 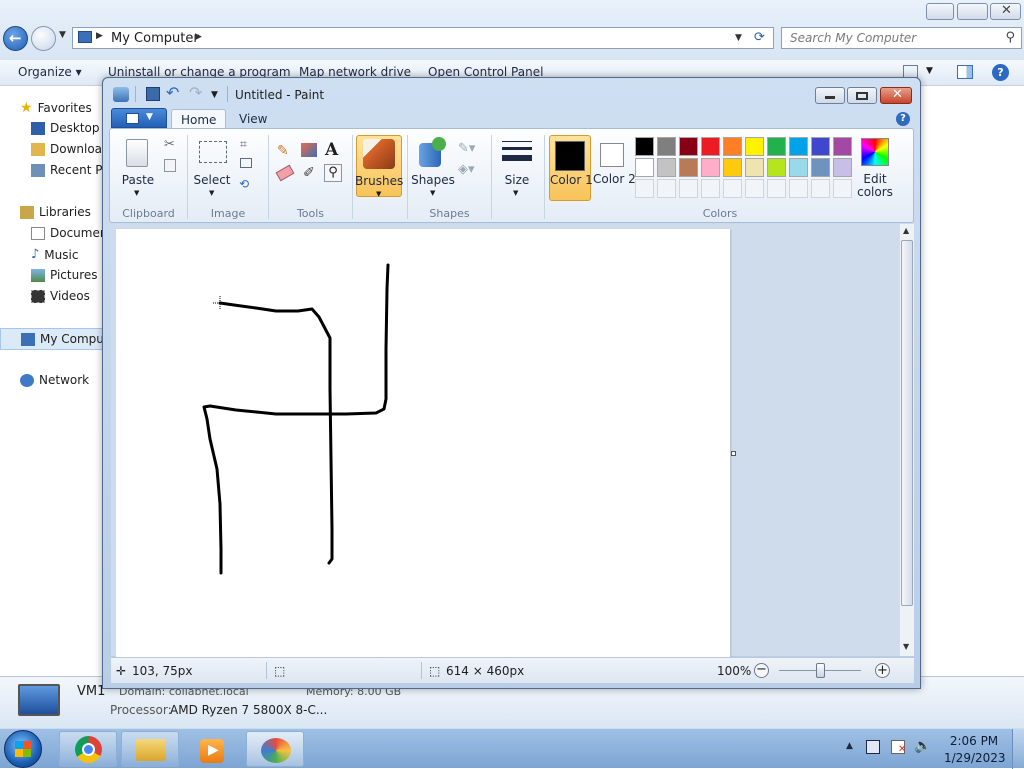 What do you see at coordinates (906, 230) in the screenshot?
I see `scroll-up-icon: ▲` at bounding box center [906, 230].